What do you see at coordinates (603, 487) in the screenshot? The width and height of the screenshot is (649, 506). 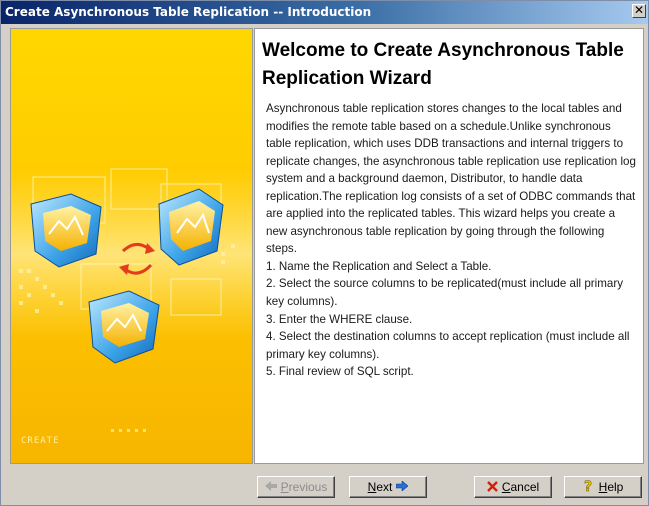 I see `help-button: ? Help` at bounding box center [603, 487].